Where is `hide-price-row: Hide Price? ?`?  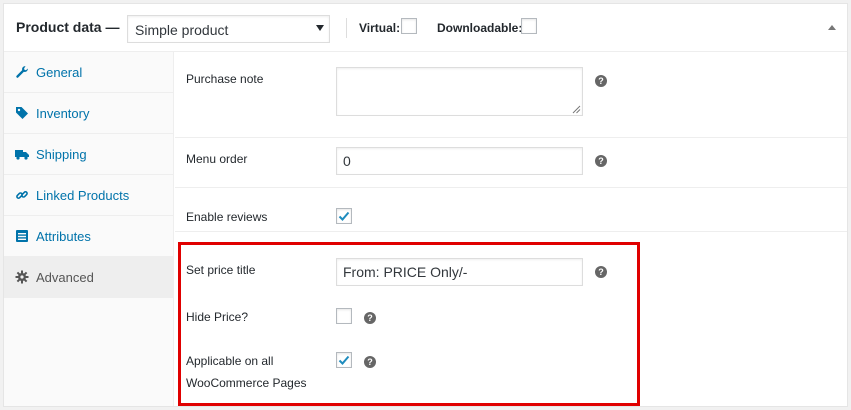
hide-price-row: Hide Price? ? is located at coordinates (511, 318).